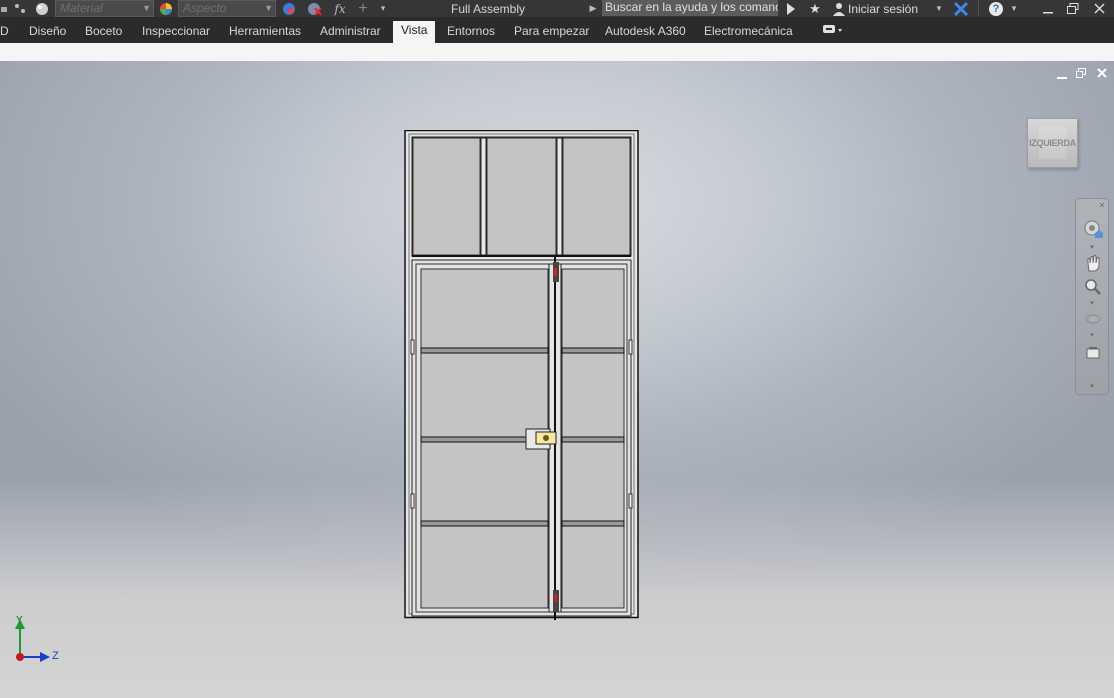 The width and height of the screenshot is (1114, 698). What do you see at coordinates (42, 8) in the screenshot?
I see `material-sphere-icon` at bounding box center [42, 8].